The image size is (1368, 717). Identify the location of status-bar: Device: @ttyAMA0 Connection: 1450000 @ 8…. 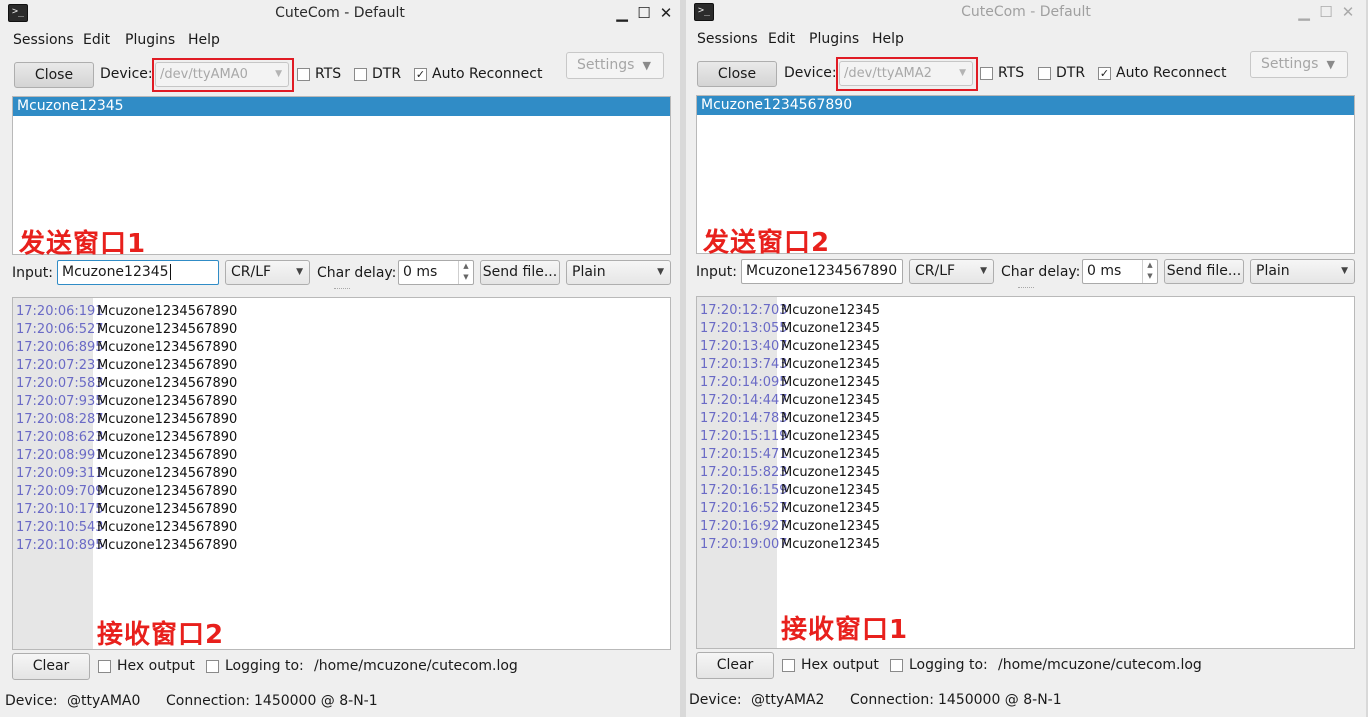
(340, 701).